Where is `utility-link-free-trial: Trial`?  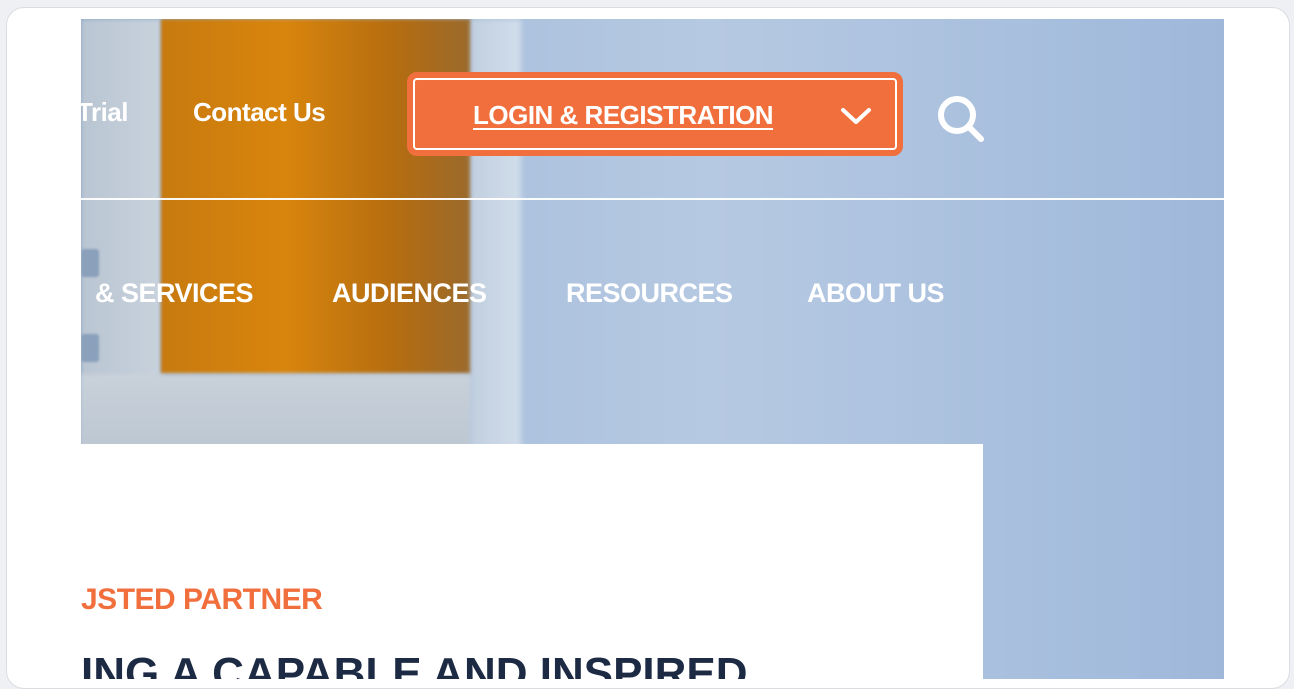 utility-link-free-trial: Trial is located at coordinates (104, 112).